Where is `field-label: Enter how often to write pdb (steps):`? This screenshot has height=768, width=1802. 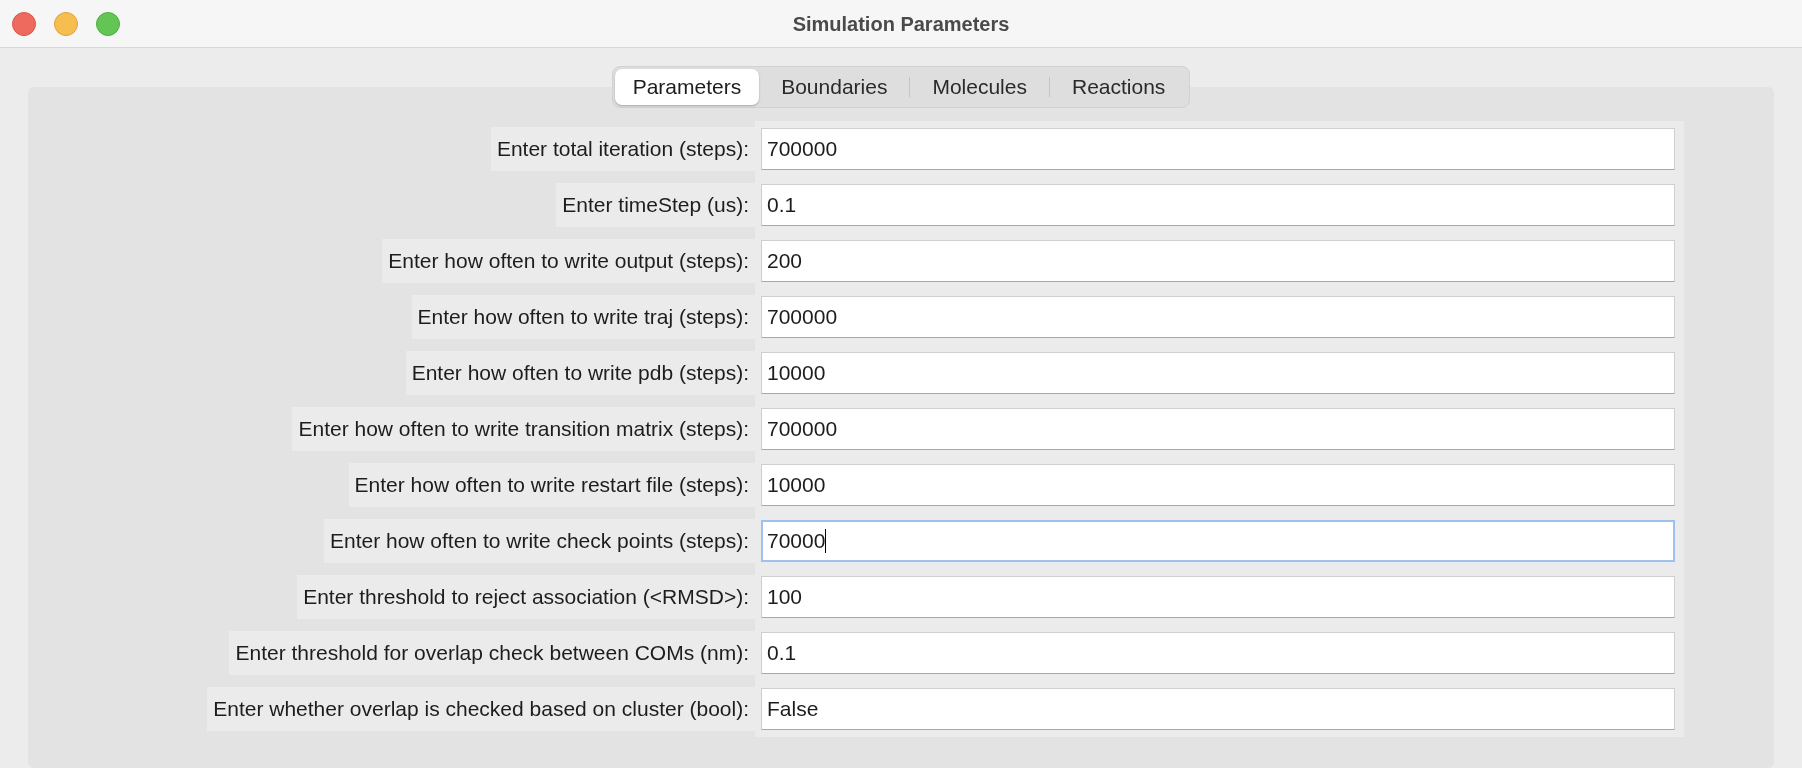
field-label: Enter how often to write pdb (steps): is located at coordinates (580, 373).